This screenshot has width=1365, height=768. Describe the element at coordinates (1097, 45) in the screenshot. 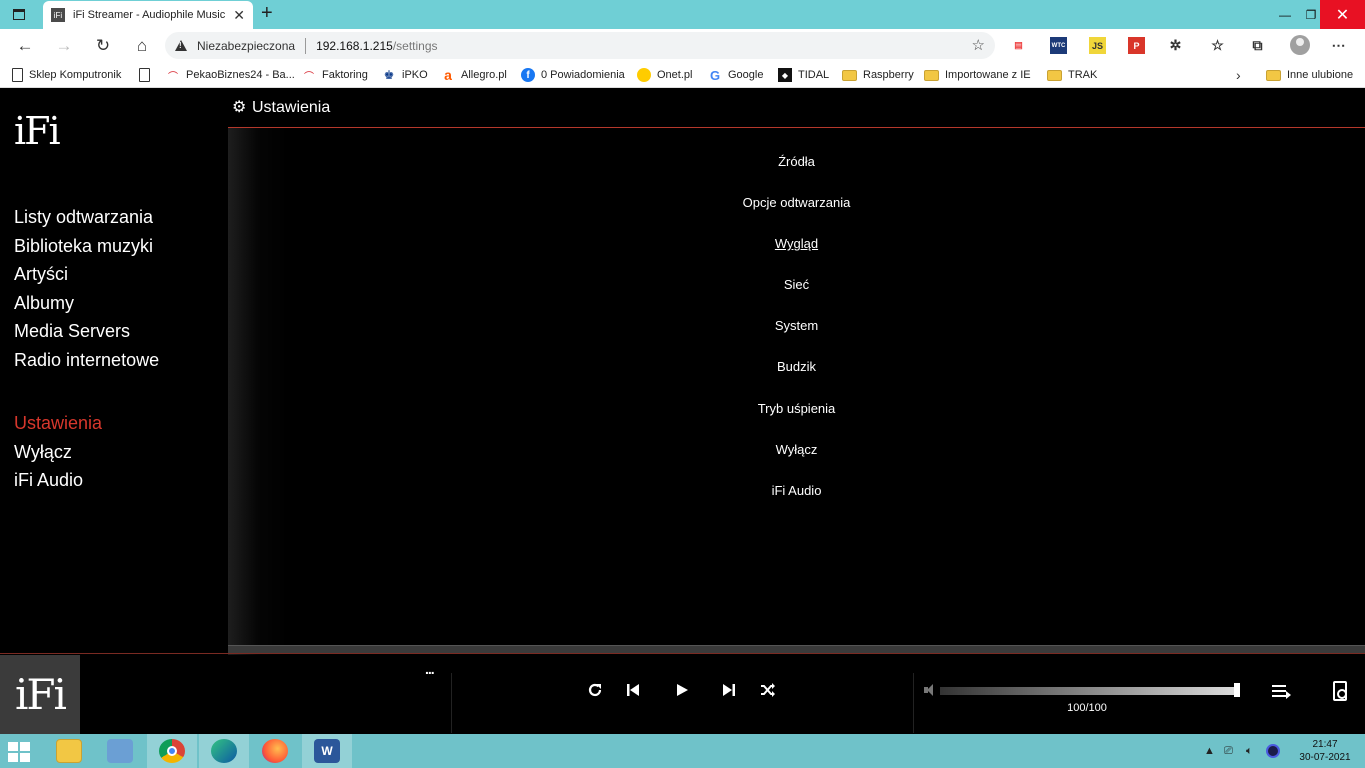

I see `js-extension-icon: JS` at that location.